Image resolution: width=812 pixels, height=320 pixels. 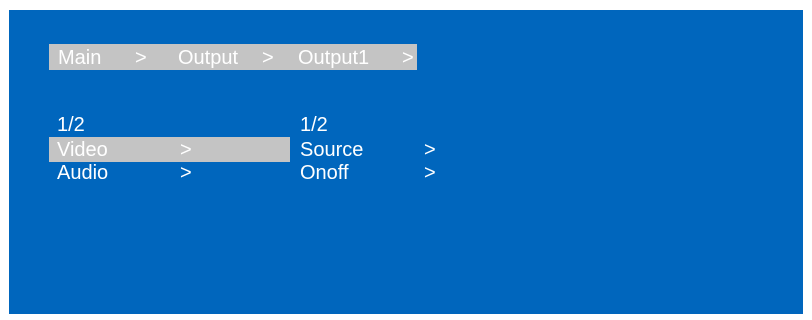 What do you see at coordinates (332, 150) in the screenshot?
I see `menu-item-label: Source` at bounding box center [332, 150].